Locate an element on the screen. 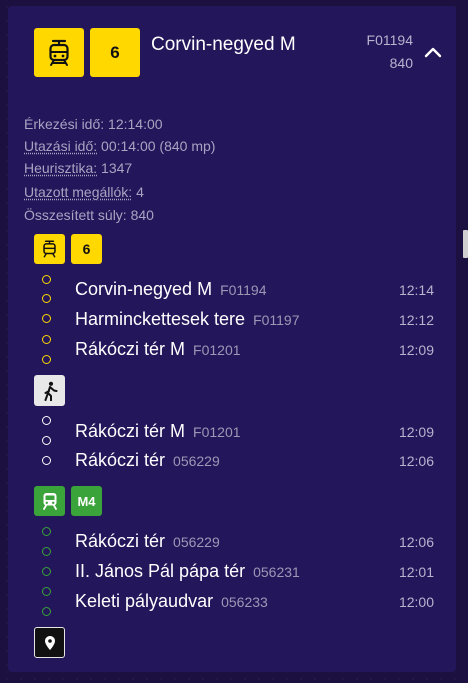  leg-tram-badge is located at coordinates (49, 249).